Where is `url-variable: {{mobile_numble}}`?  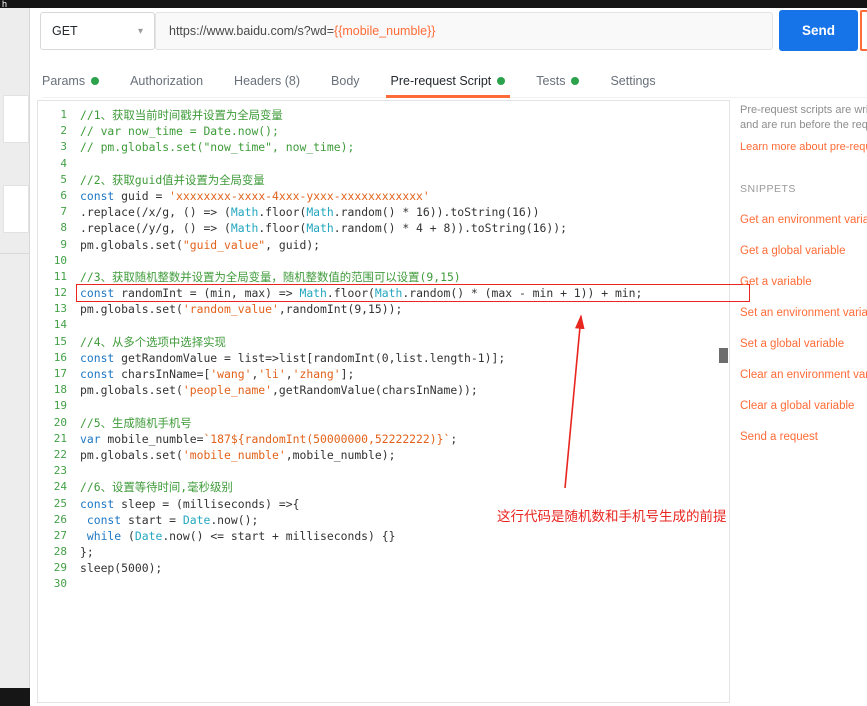
url-variable: {{mobile_numble}} is located at coordinates (385, 31).